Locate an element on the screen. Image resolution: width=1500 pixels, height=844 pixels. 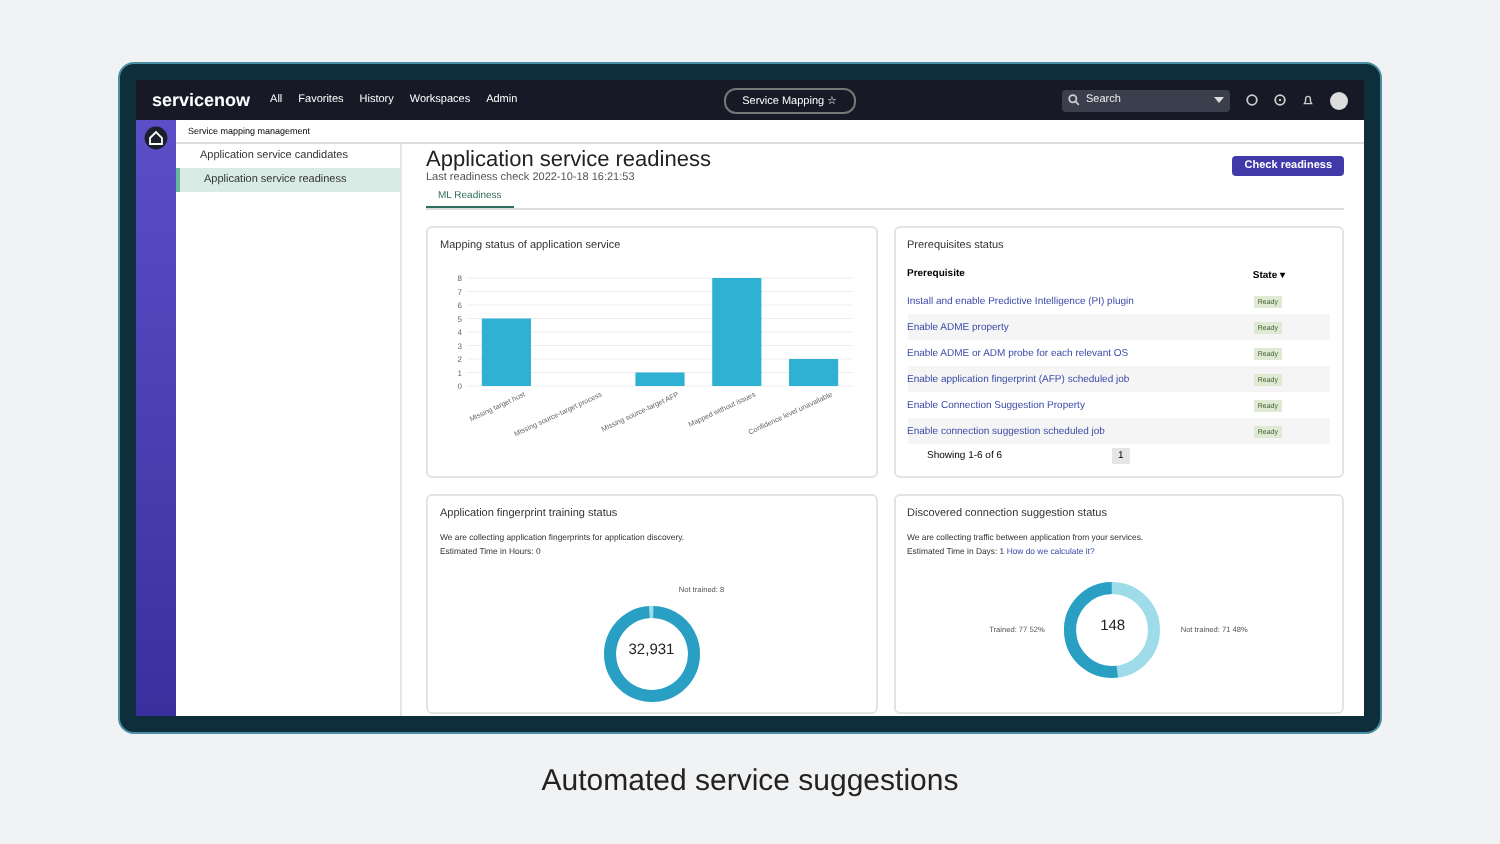
page-title: Application service readiness is located at coordinates (568, 160).